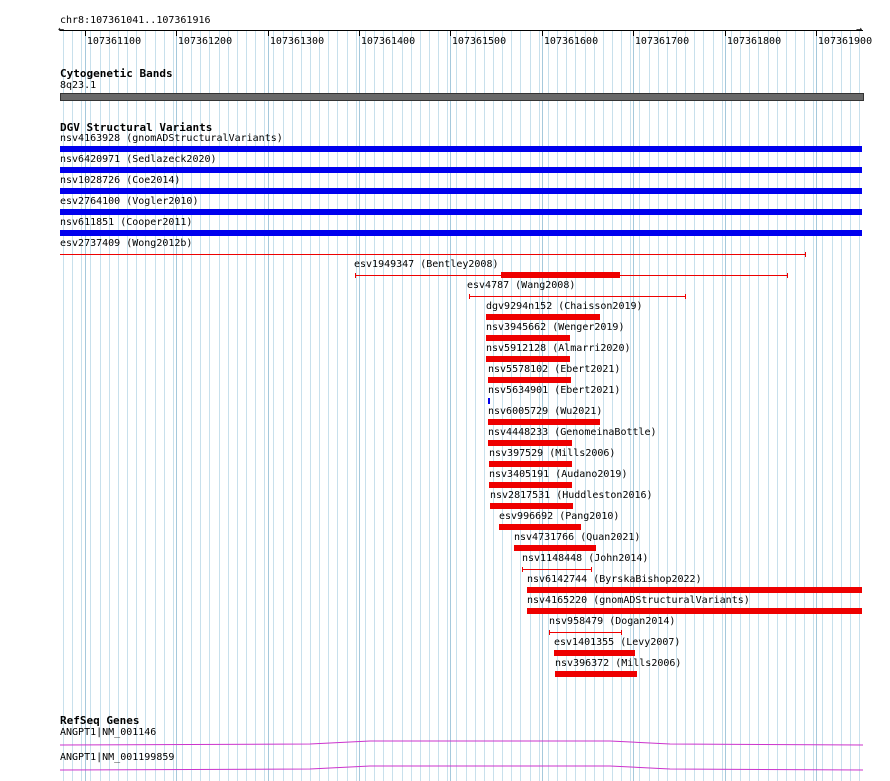 This screenshot has width=890, height=781. I want to click on variant-label: nsv1148448 (John2014), so click(585, 559).